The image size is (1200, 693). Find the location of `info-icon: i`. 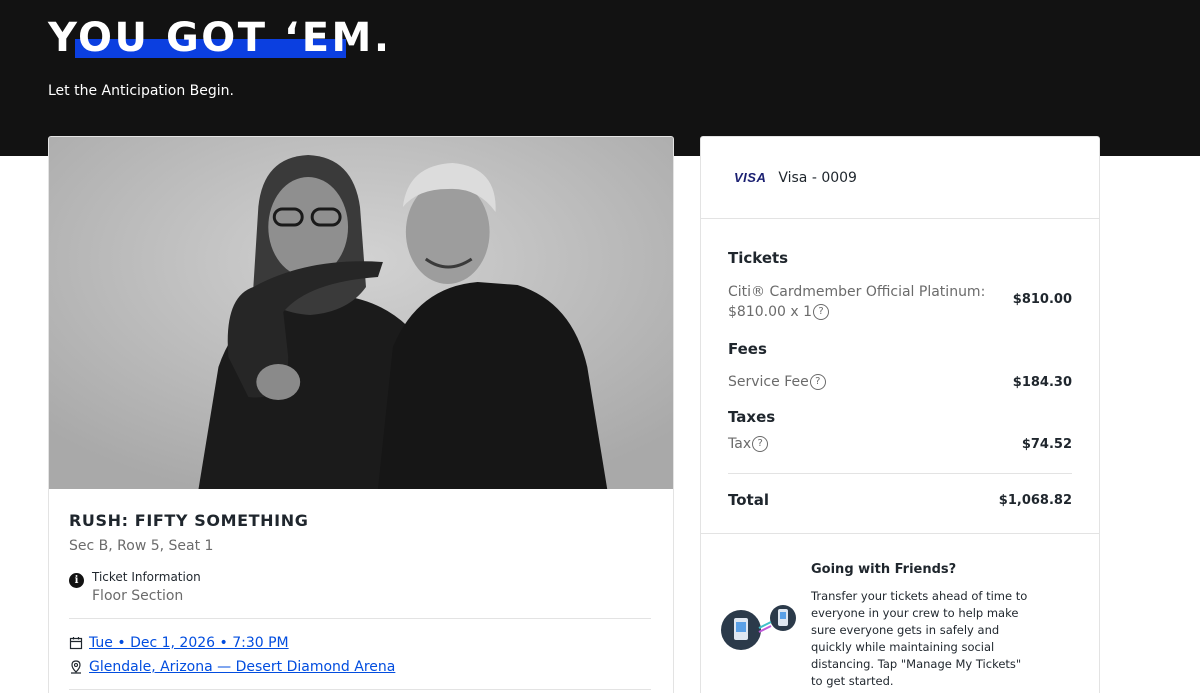

info-icon: i is located at coordinates (76, 580).